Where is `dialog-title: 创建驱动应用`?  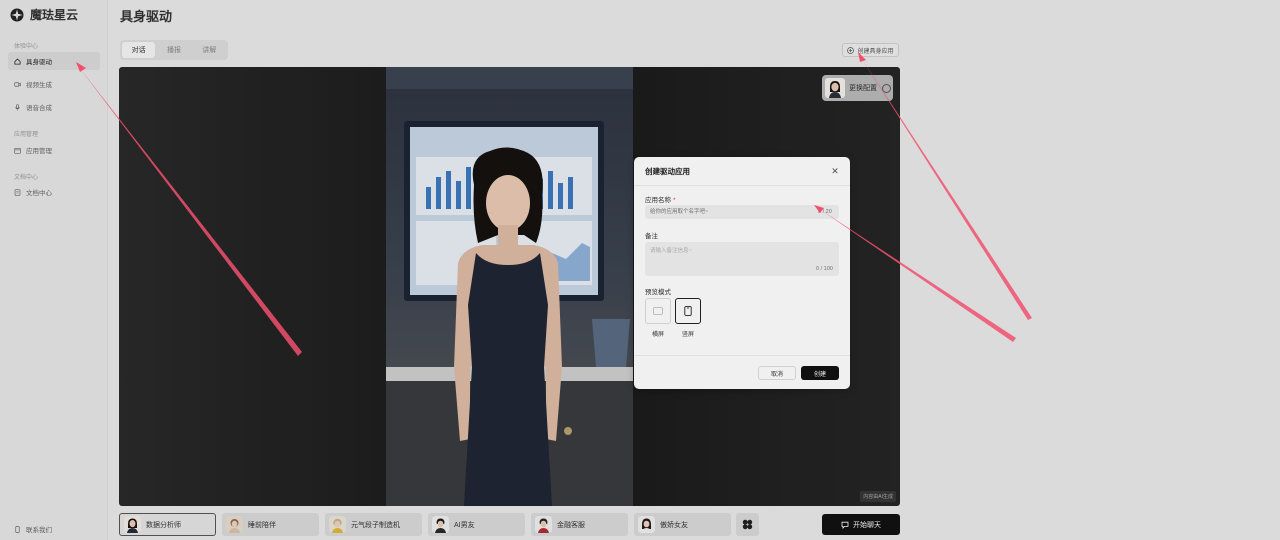
dialog-title: 创建驱动应用 is located at coordinates (667, 171).